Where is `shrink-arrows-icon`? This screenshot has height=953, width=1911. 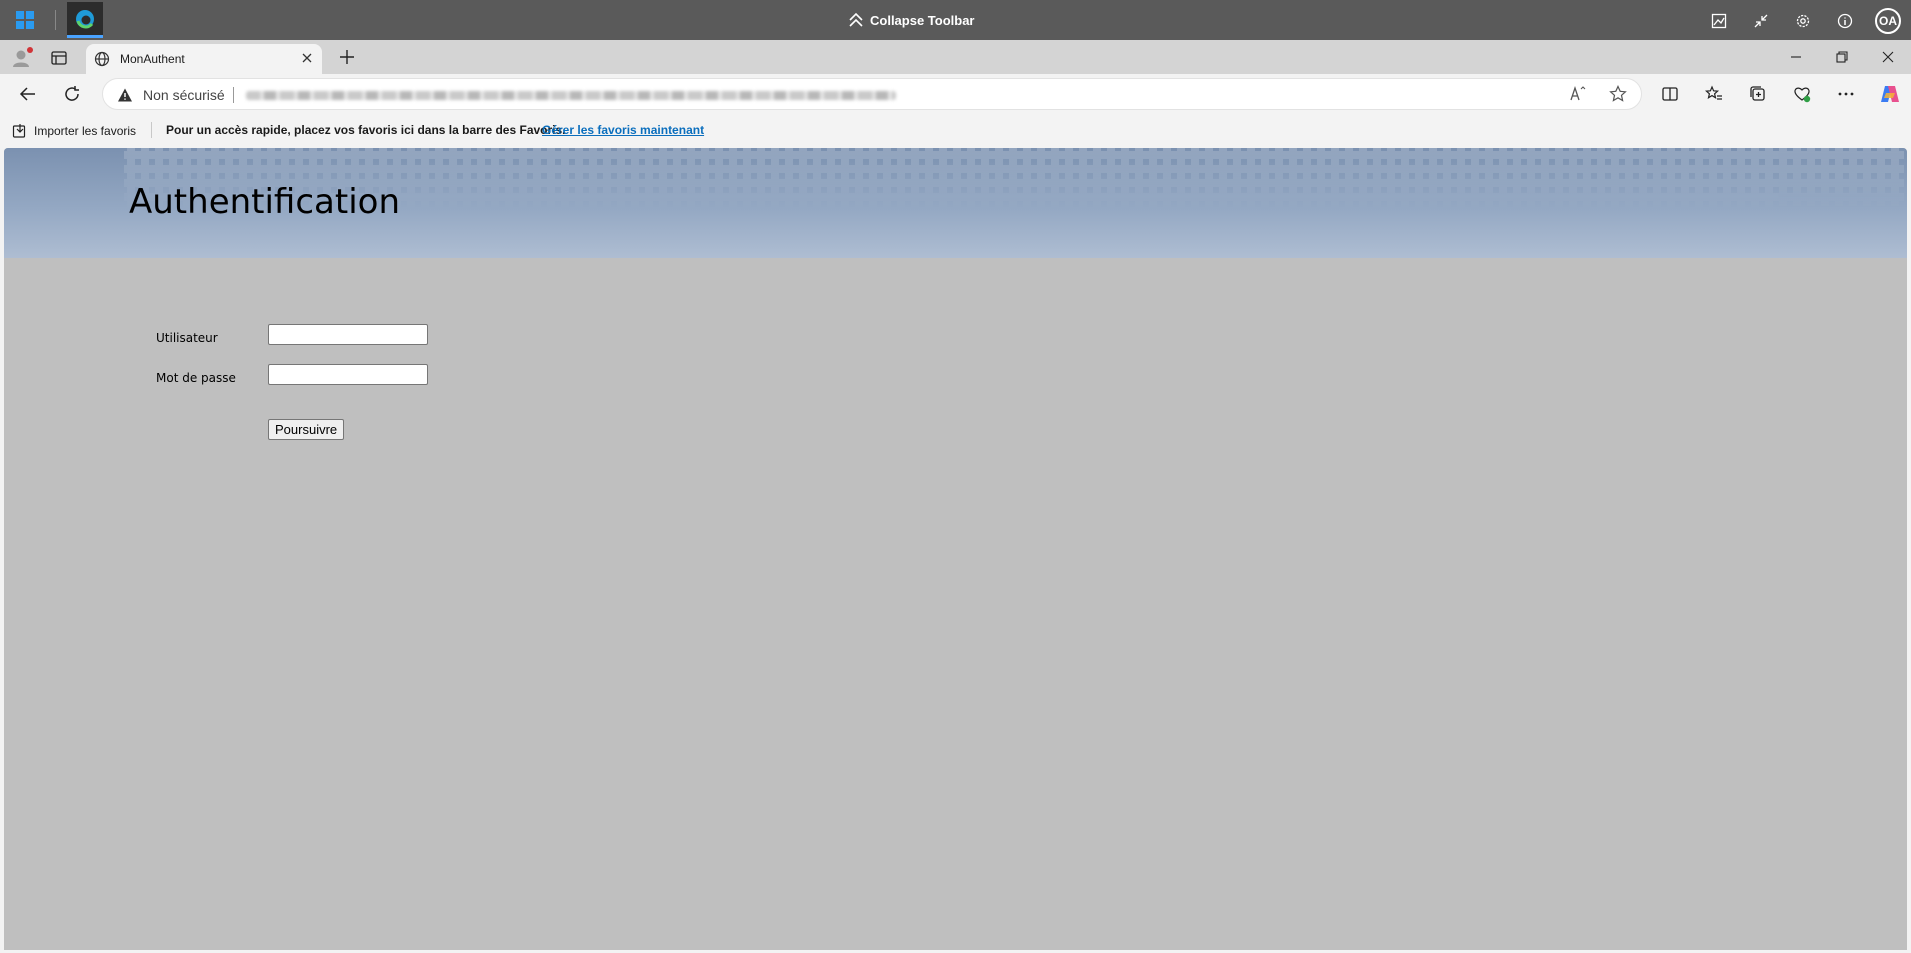 shrink-arrows-icon is located at coordinates (1761, 21).